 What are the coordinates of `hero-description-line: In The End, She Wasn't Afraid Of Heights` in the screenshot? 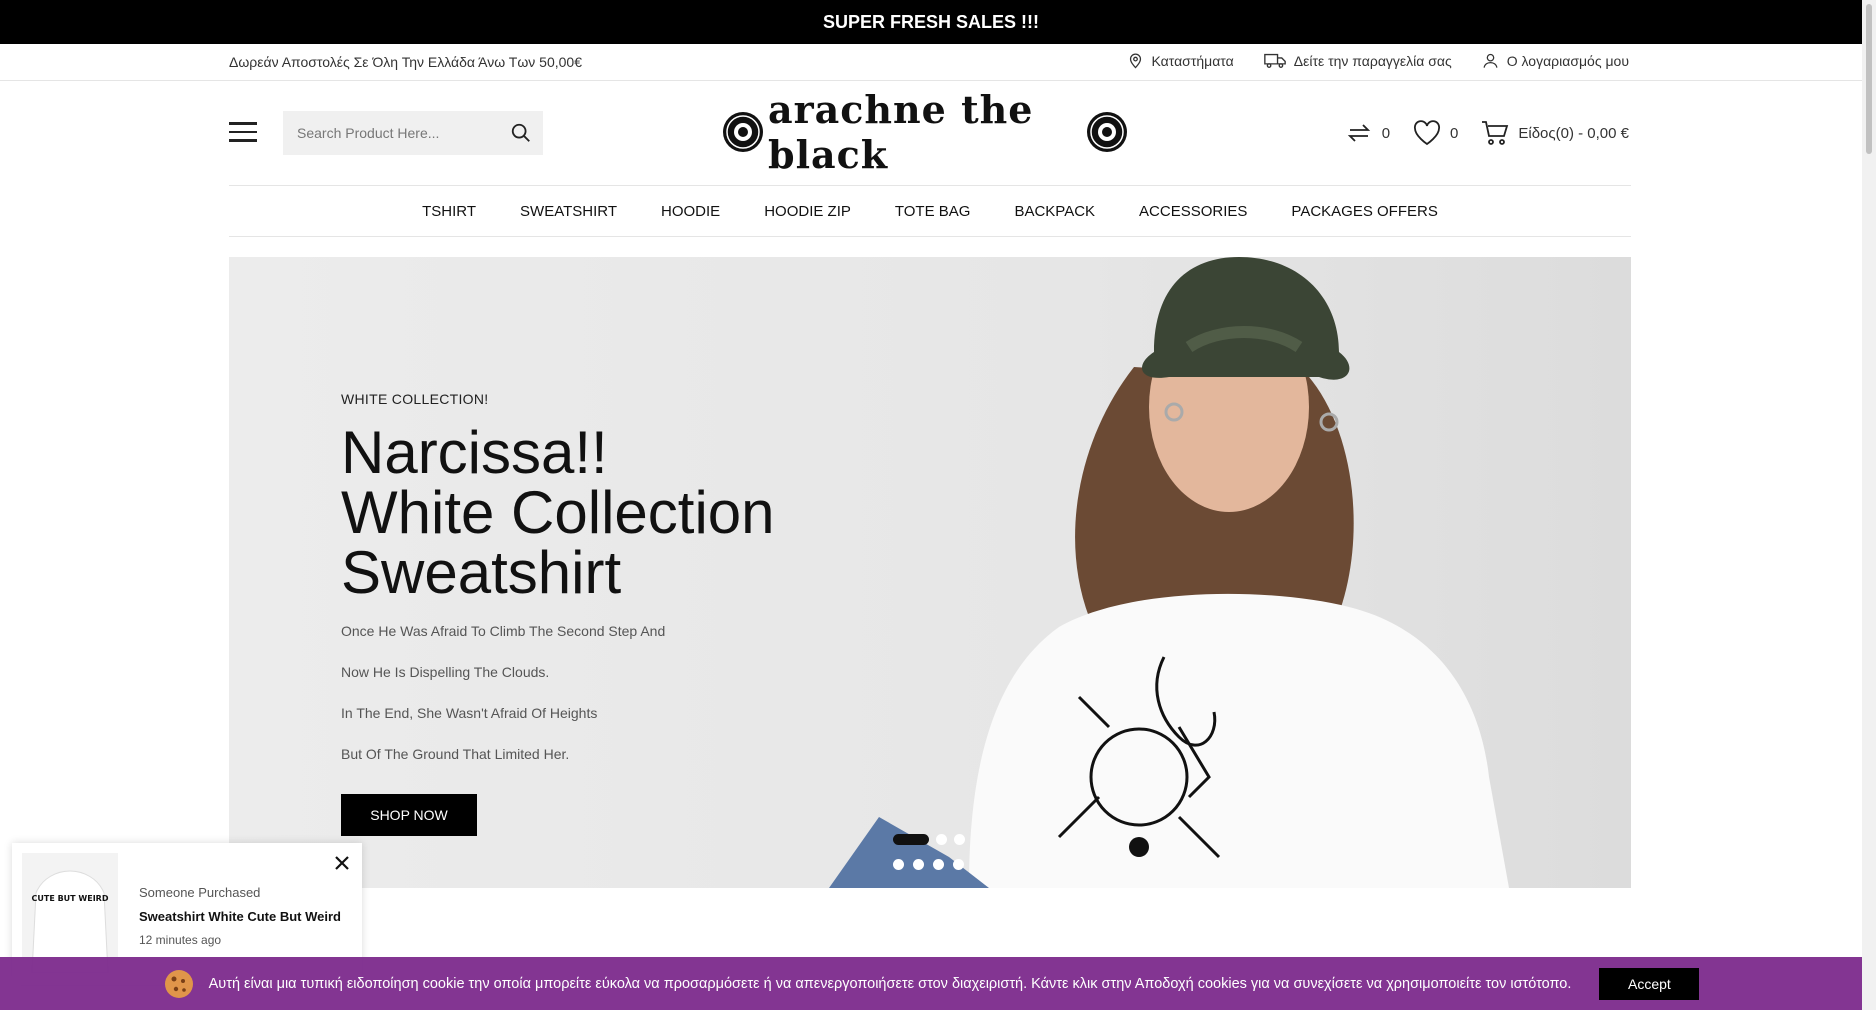 It's located at (469, 713).